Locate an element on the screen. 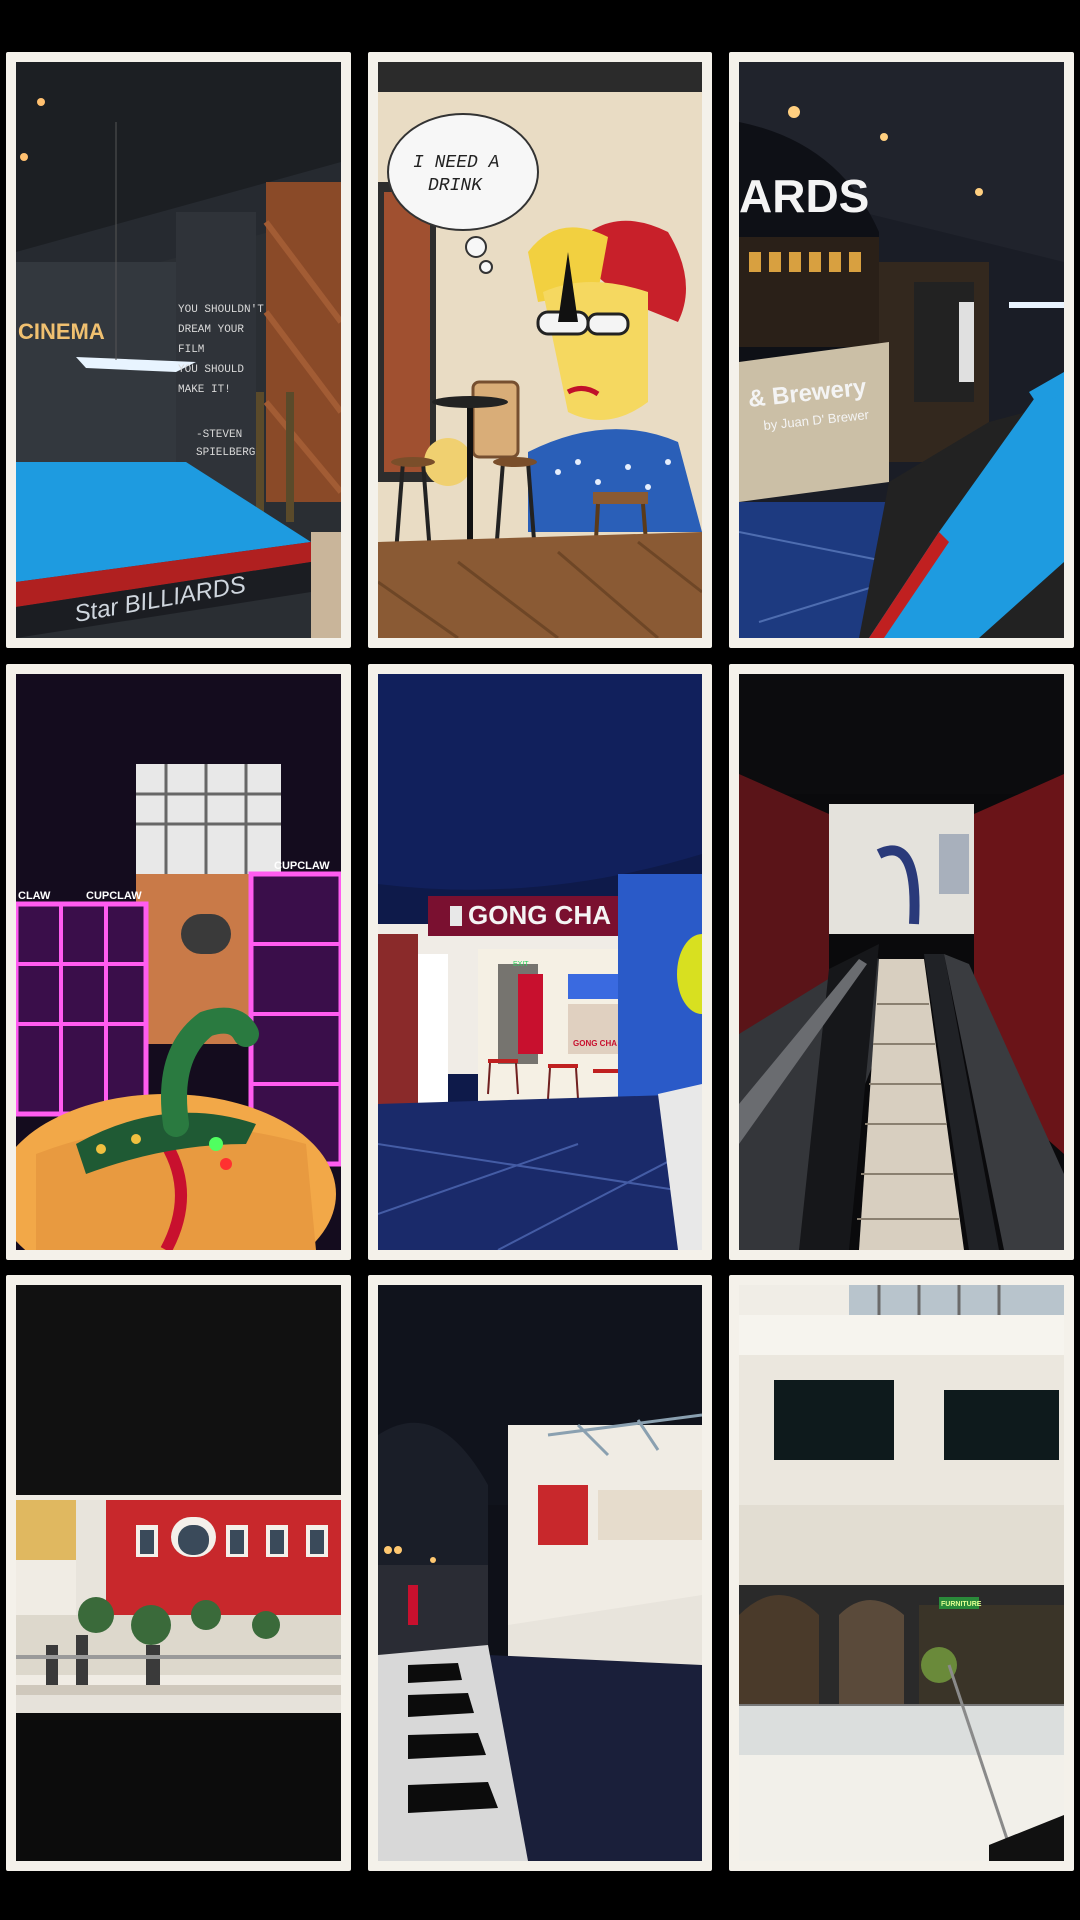 This screenshot has width=1080, height=1920. claw-sign-left: CLAW is located at coordinates (34, 896).